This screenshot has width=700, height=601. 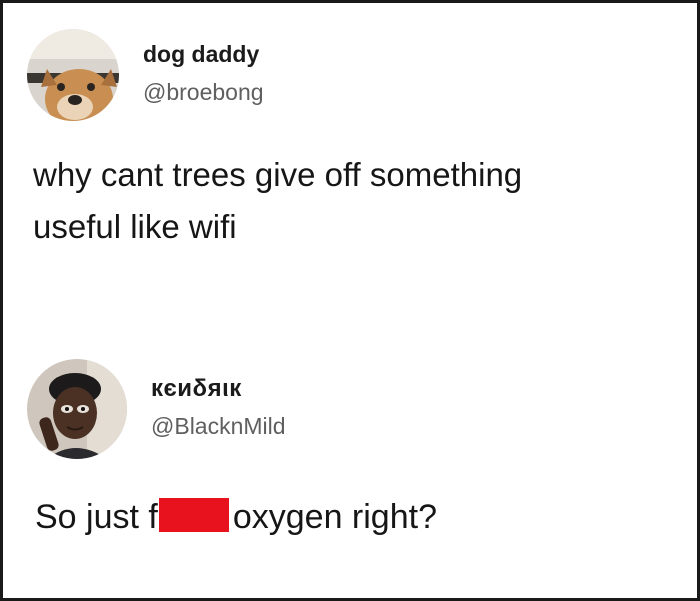 I want to click on tweet-text-before-censor: So just f, so click(x=96, y=517).